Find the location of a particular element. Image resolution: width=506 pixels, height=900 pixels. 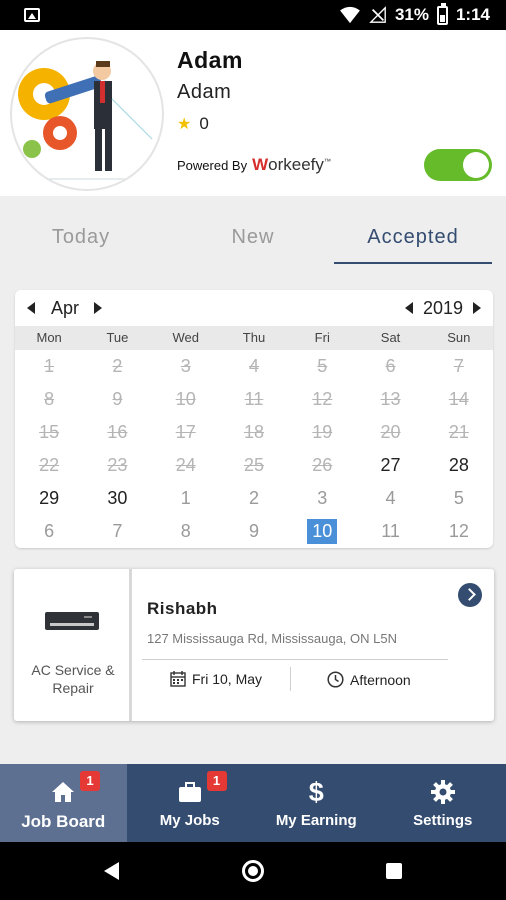

calendar-day-number: 21 is located at coordinates (458, 432).